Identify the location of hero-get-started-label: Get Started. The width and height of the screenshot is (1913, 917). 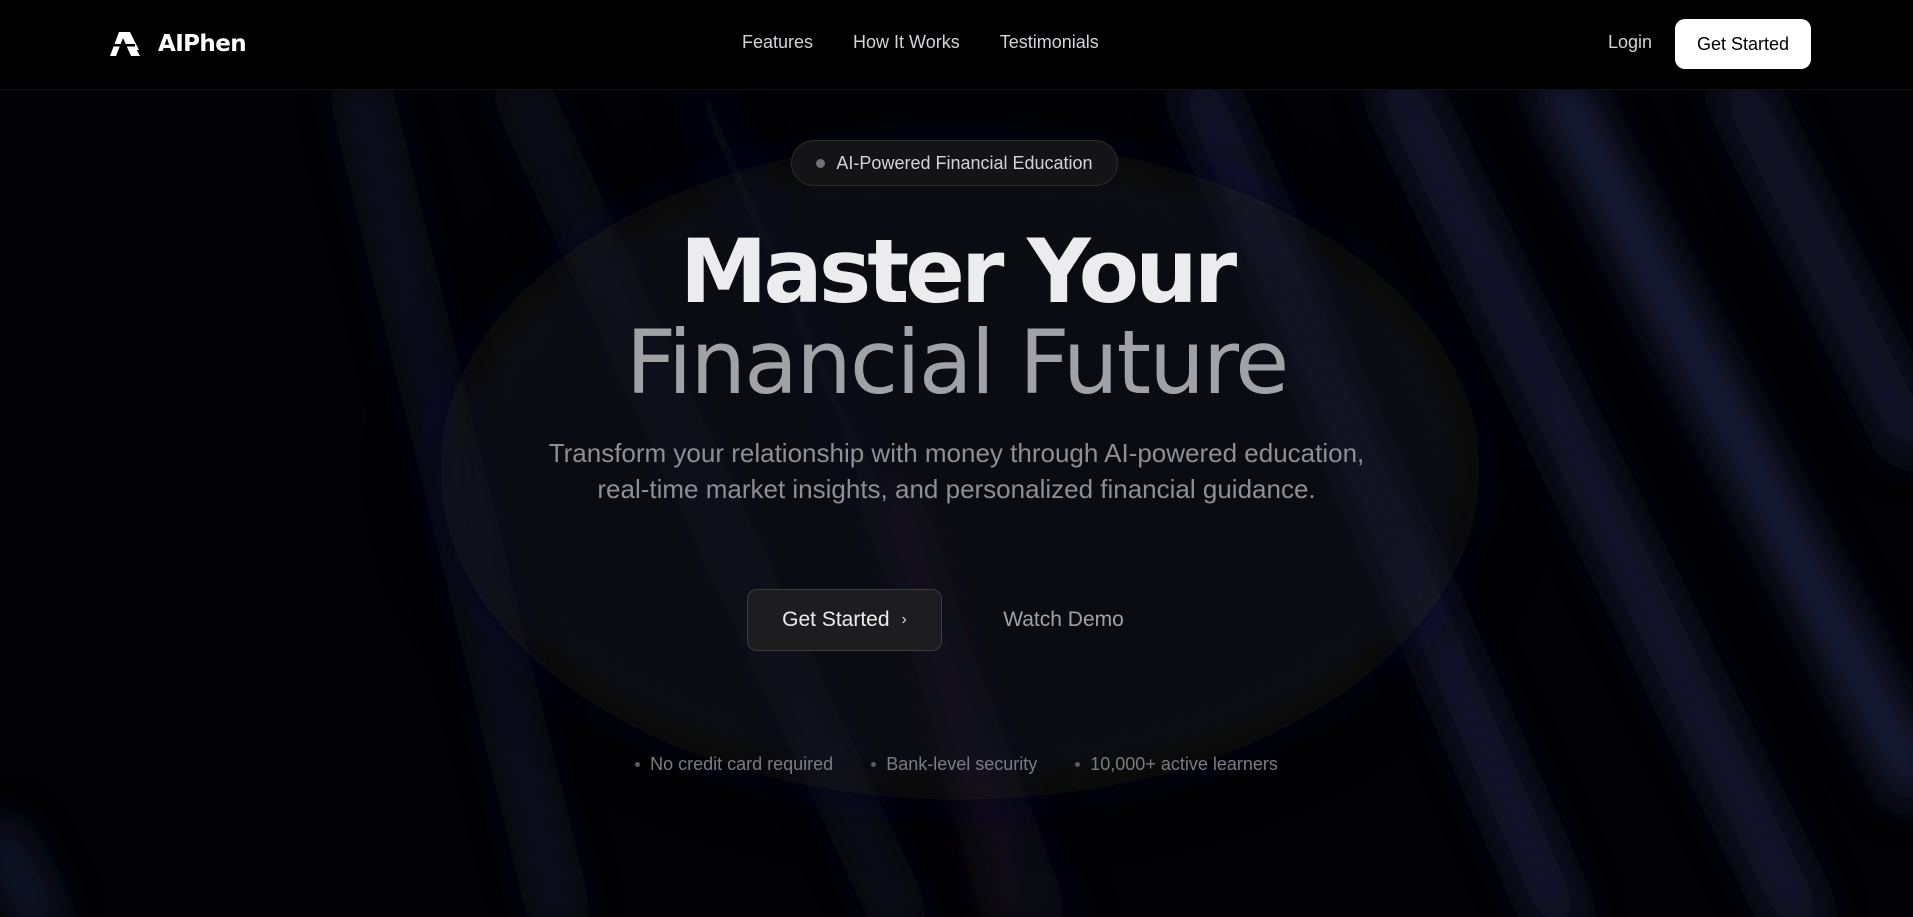
(836, 619).